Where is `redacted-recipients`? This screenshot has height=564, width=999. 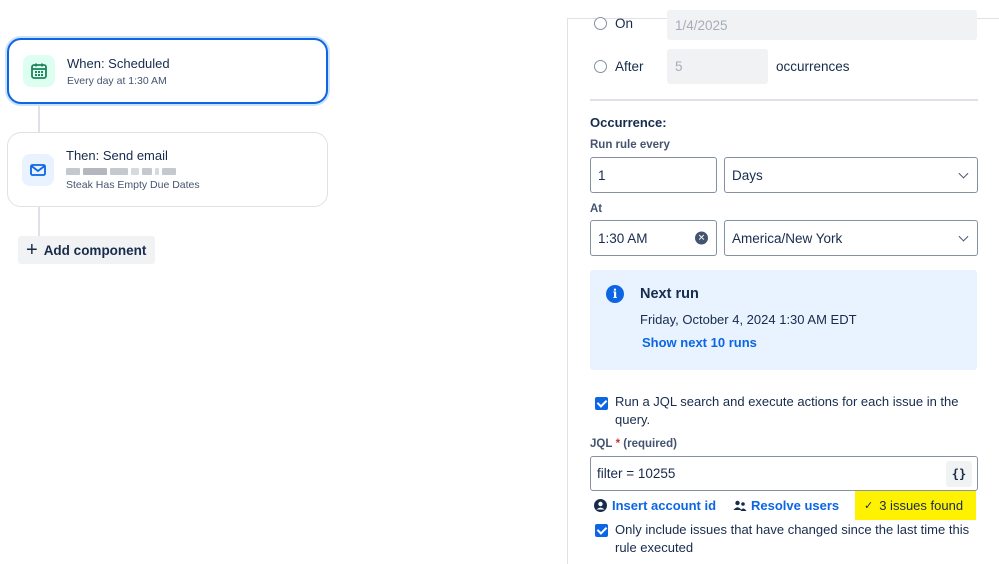
redacted-recipients is located at coordinates (133, 171).